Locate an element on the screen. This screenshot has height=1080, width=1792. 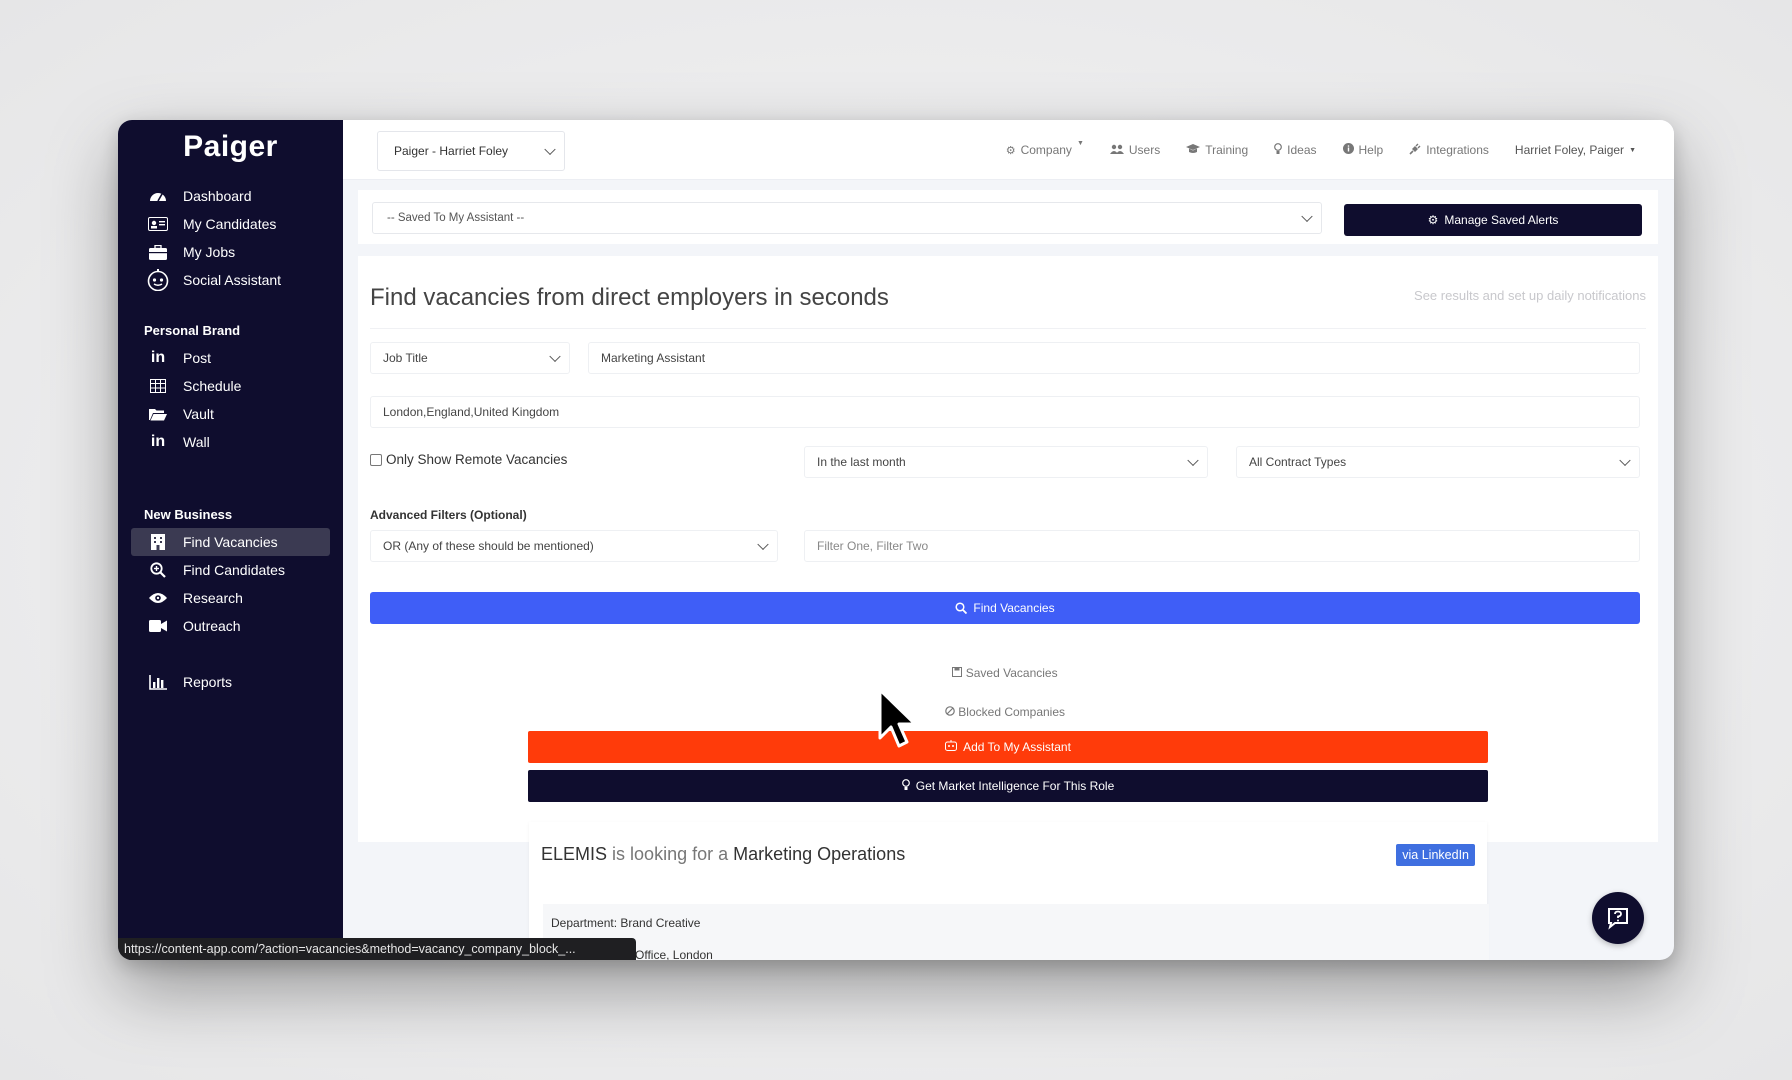
sidebar-item-label: Social Assistant is located at coordinates (232, 280).